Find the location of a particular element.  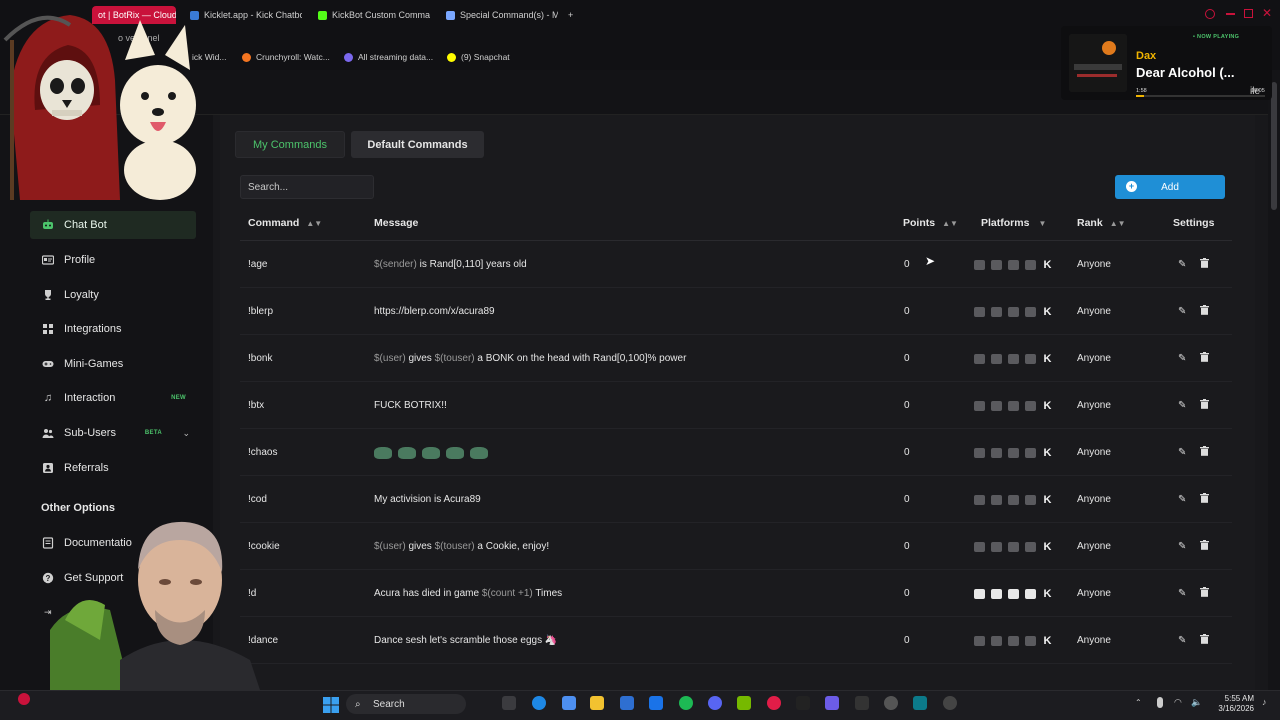

photos-app-icon is located at coordinates (569, 703).